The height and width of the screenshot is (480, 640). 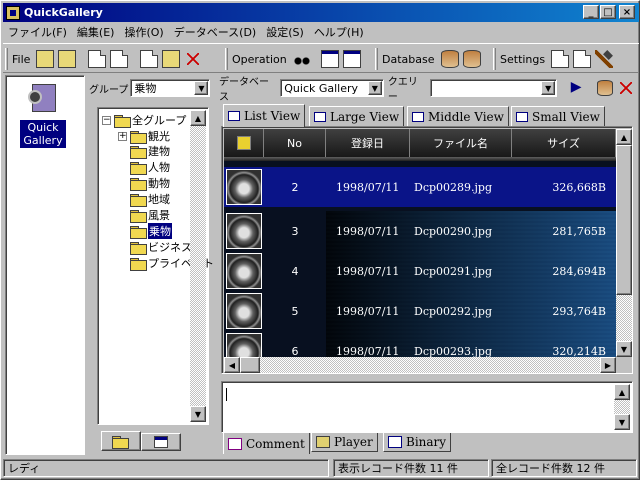 What do you see at coordinates (122, 136) in the screenshot?
I see `expand-icon: +` at bounding box center [122, 136].